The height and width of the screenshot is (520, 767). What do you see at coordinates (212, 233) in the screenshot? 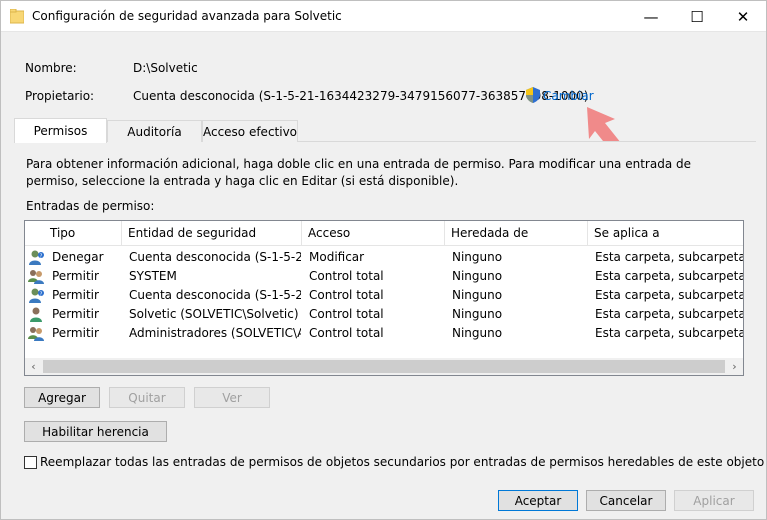
I see `column-header-entidad: Entidad de seguridad` at bounding box center [212, 233].